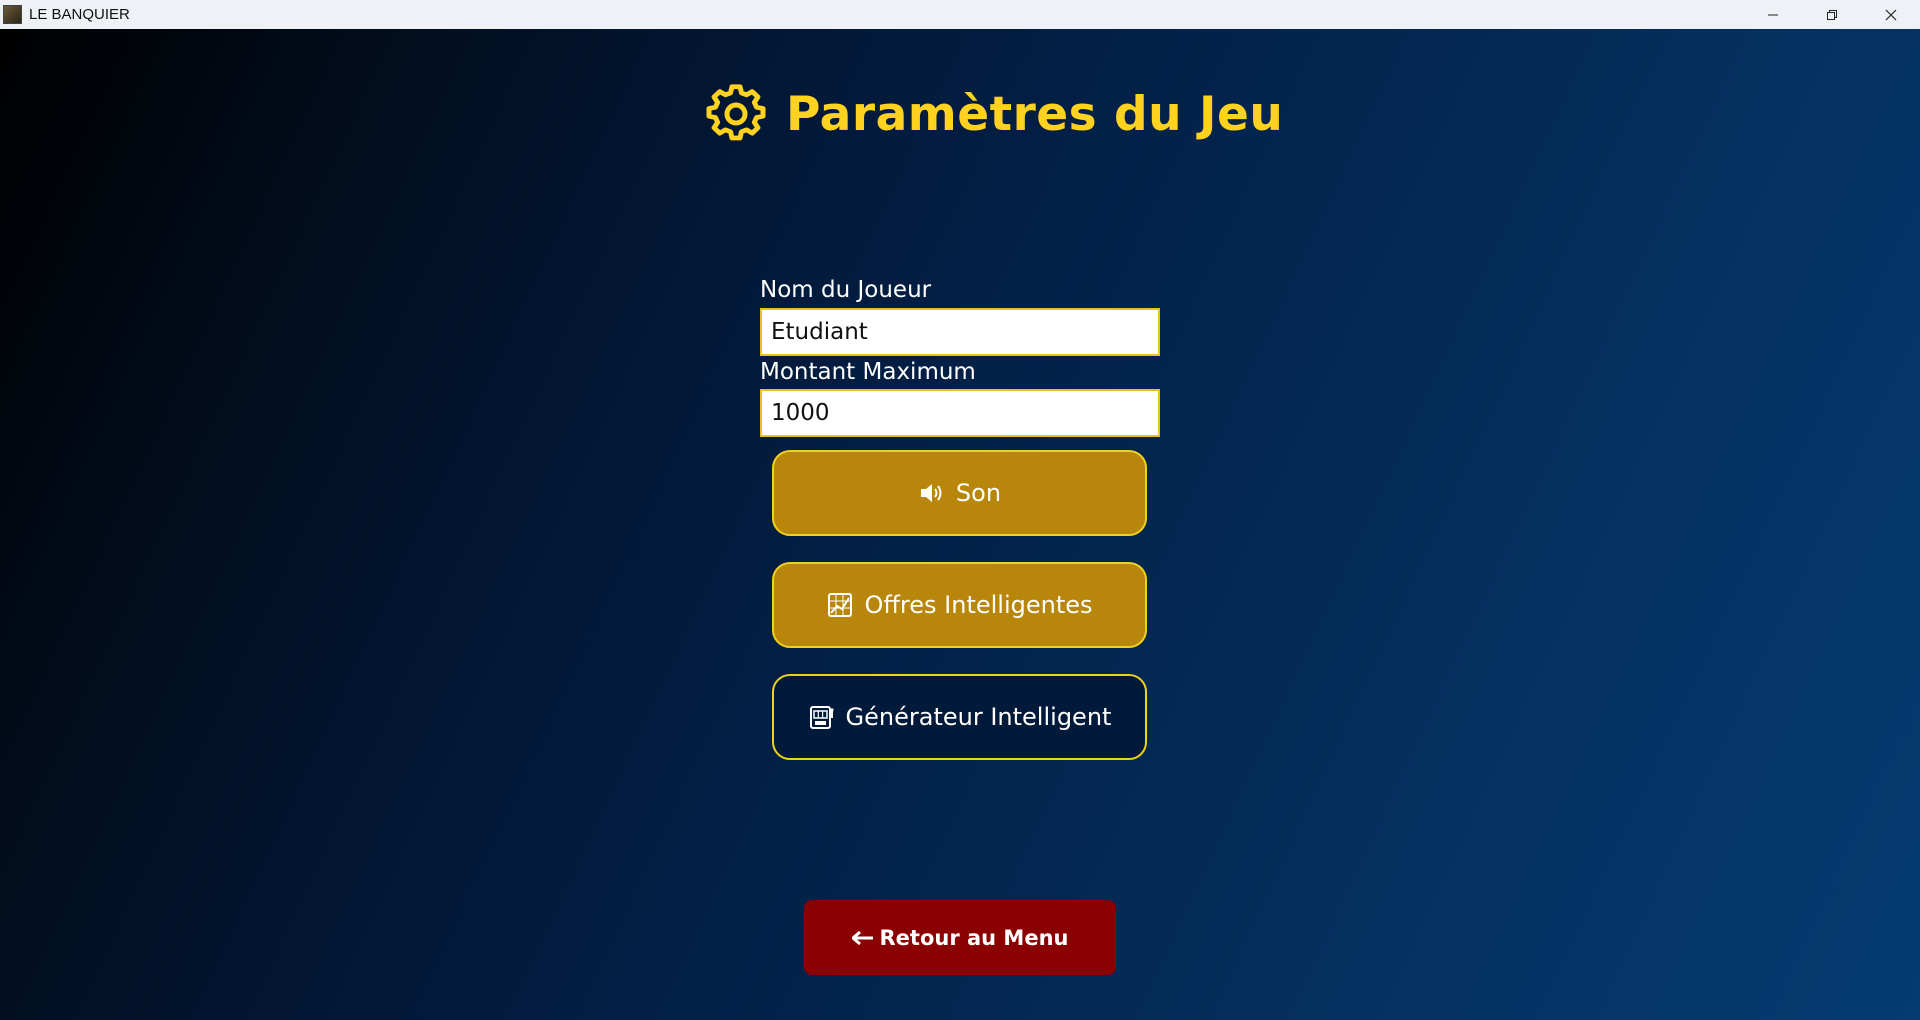 Image resolution: width=1920 pixels, height=1020 pixels. I want to click on restore-icon, so click(1831, 14).